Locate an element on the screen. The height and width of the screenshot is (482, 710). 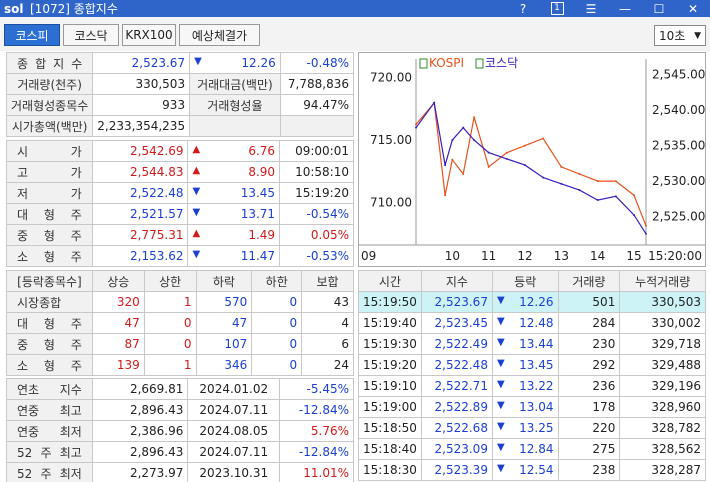
x-axis-tick-label: 10 is located at coordinates (452, 256).